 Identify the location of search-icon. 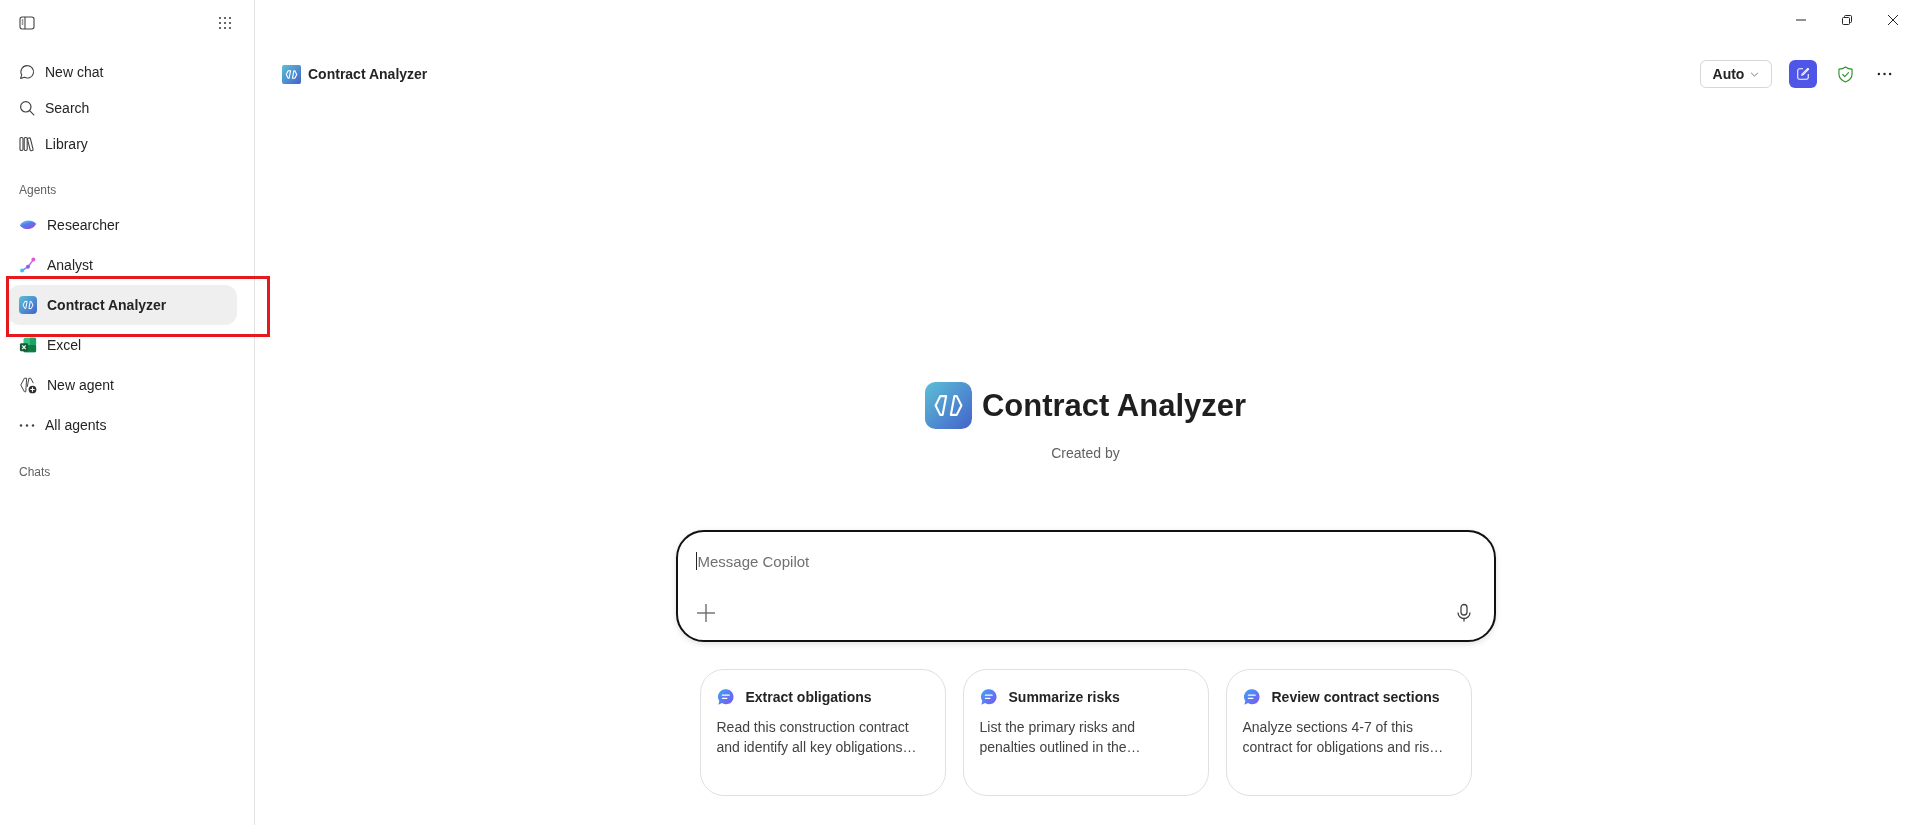
(27, 108).